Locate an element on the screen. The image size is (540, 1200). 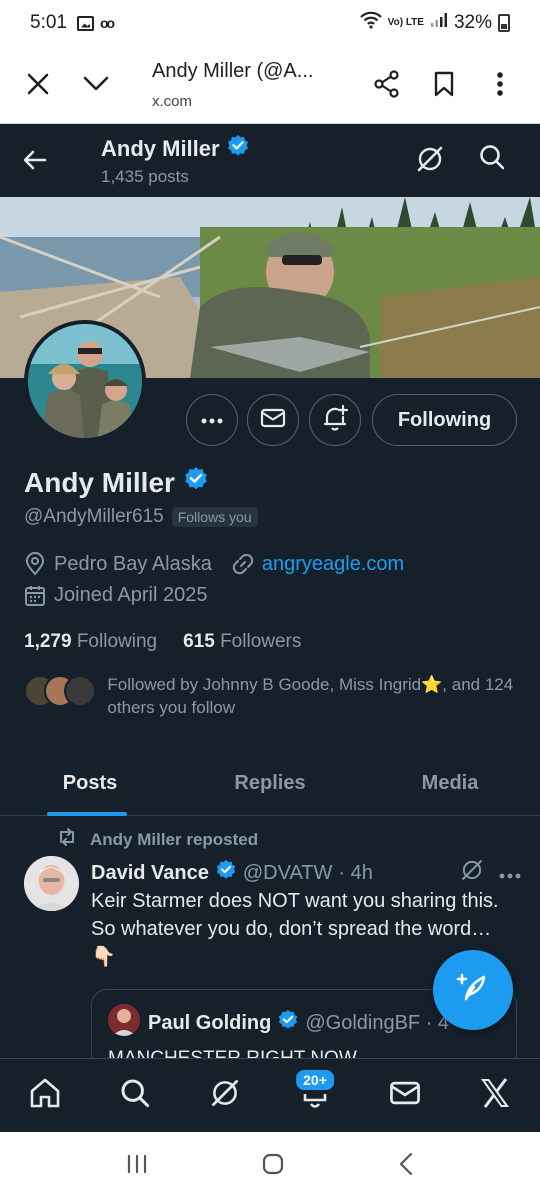
repost-label: Andy Miller reposted is located at coordinates (174, 839).